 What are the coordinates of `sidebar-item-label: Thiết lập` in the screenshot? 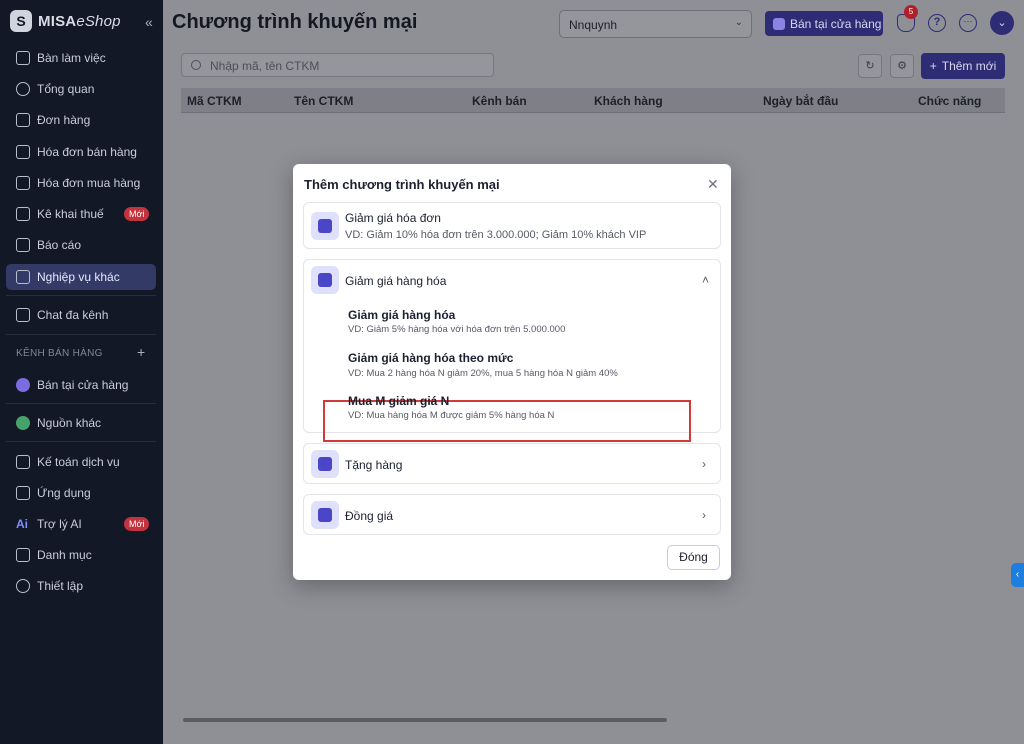 It's located at (60, 586).